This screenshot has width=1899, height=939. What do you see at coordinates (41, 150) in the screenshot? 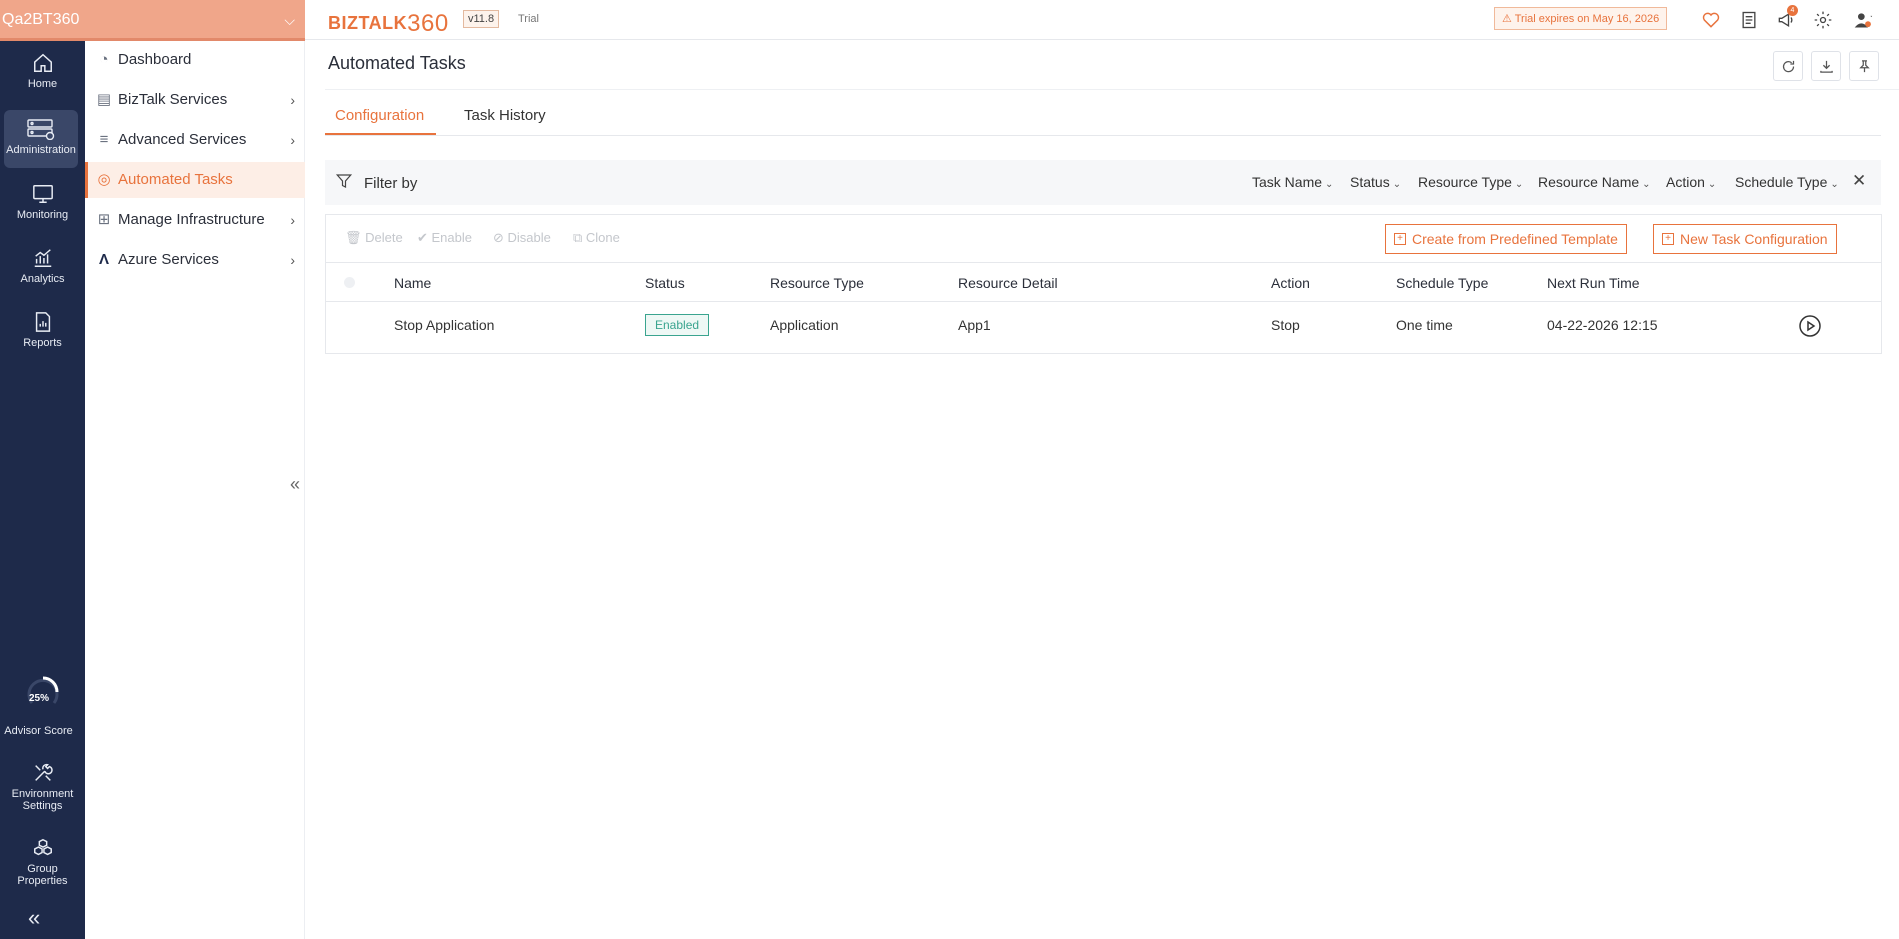
I see `rail-label-administration: Administration` at bounding box center [41, 150].